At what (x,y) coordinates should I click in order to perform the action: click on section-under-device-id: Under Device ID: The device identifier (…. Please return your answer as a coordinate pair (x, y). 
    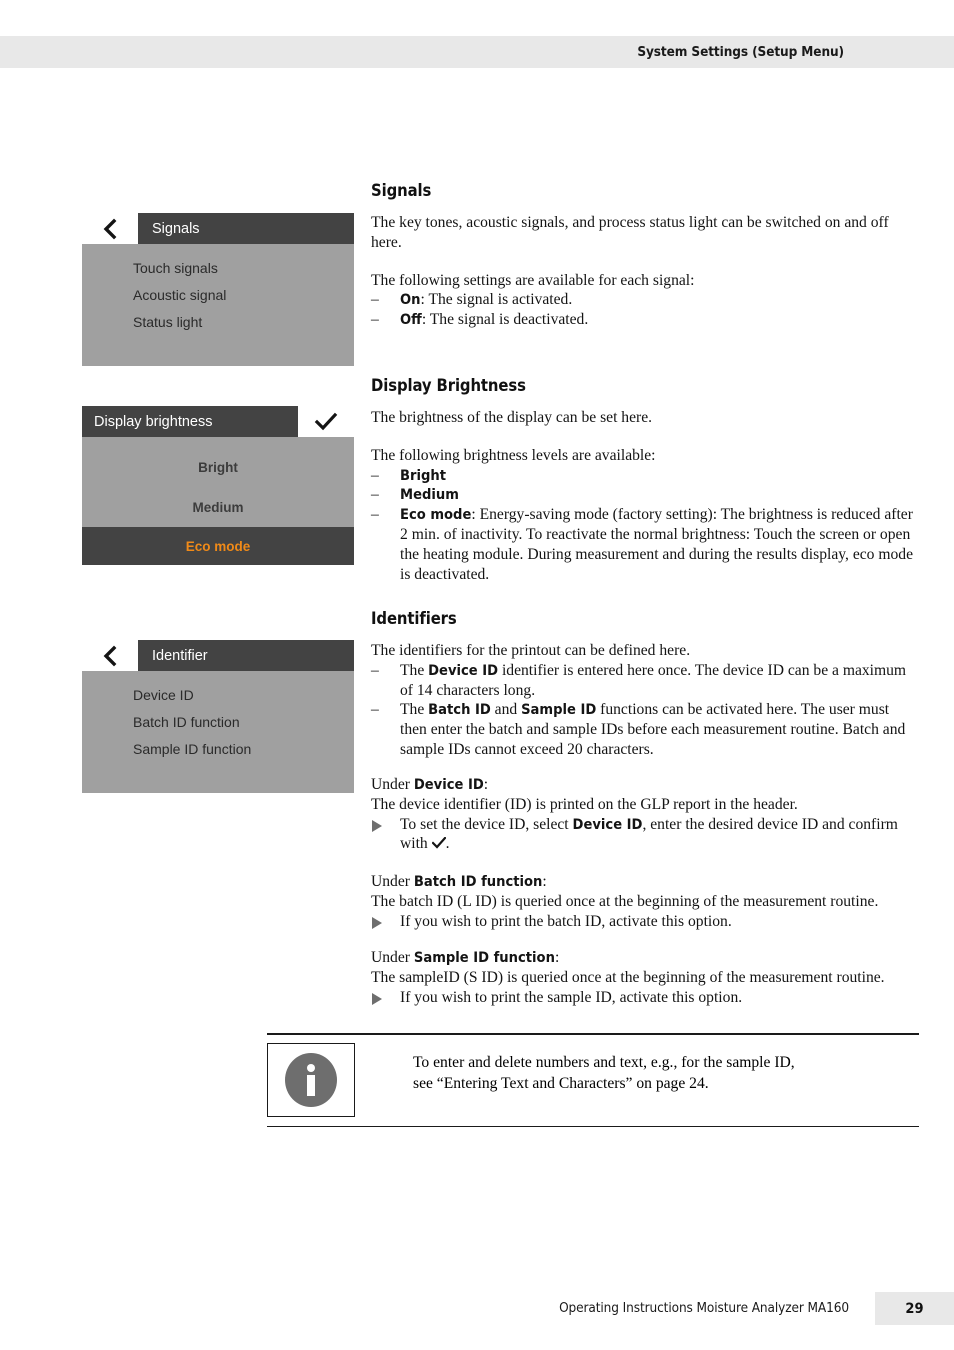
    Looking at the image, I should click on (645, 814).